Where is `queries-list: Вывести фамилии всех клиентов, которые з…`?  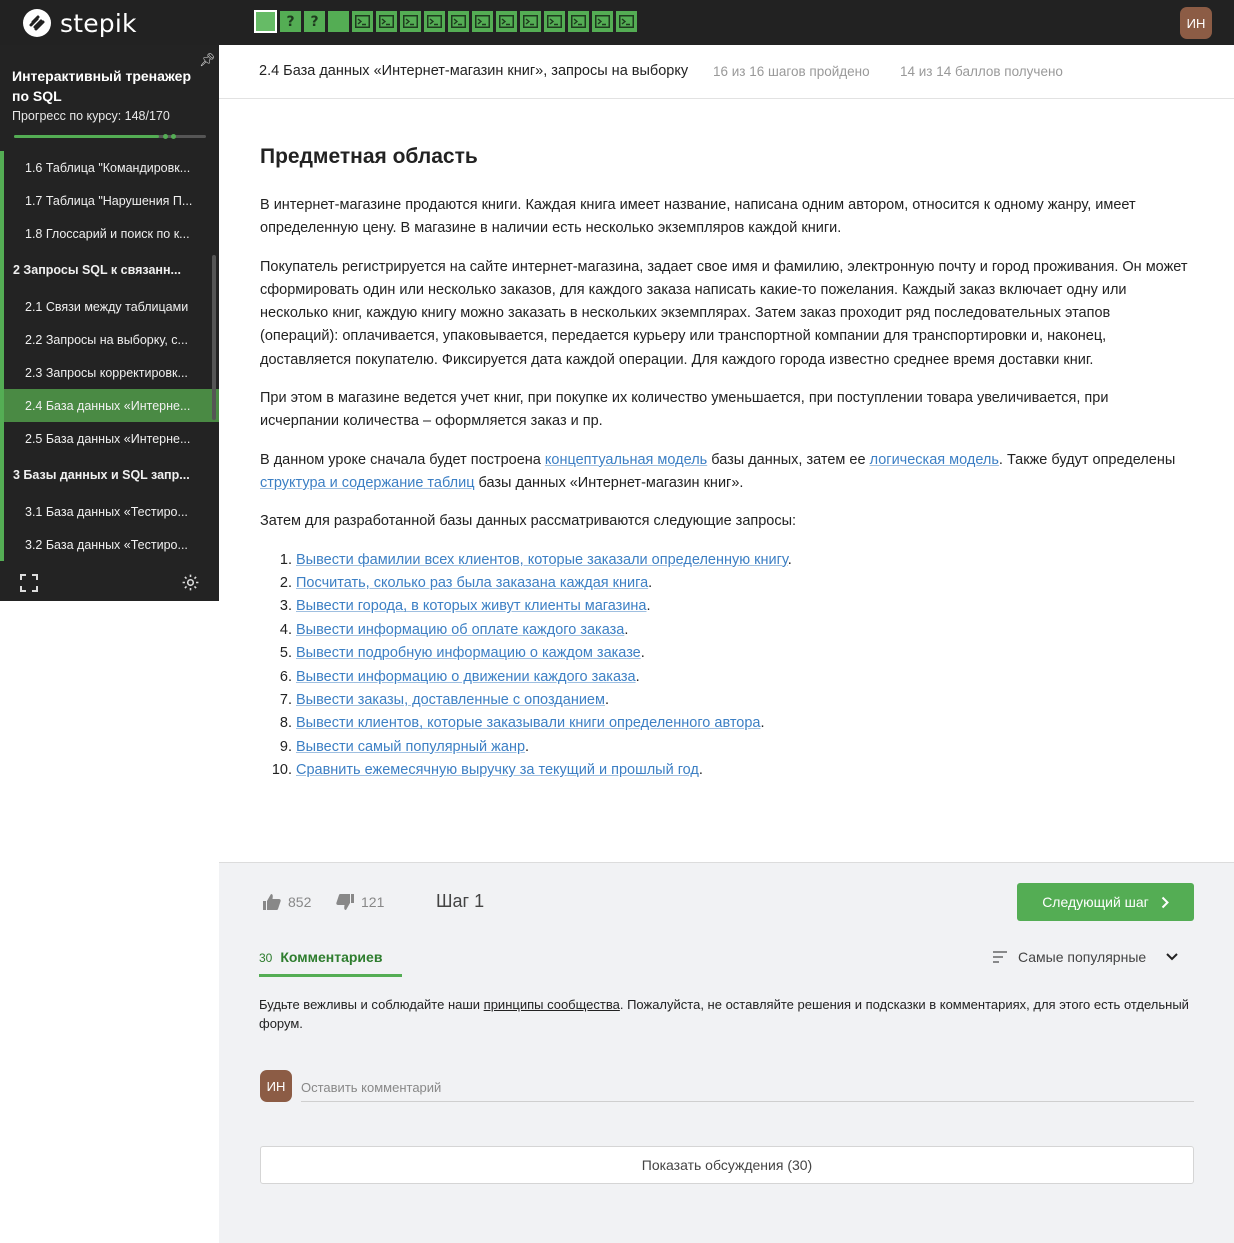 queries-list: Вывести фамилии всех клиентов, которые з… is located at coordinates (725, 666).